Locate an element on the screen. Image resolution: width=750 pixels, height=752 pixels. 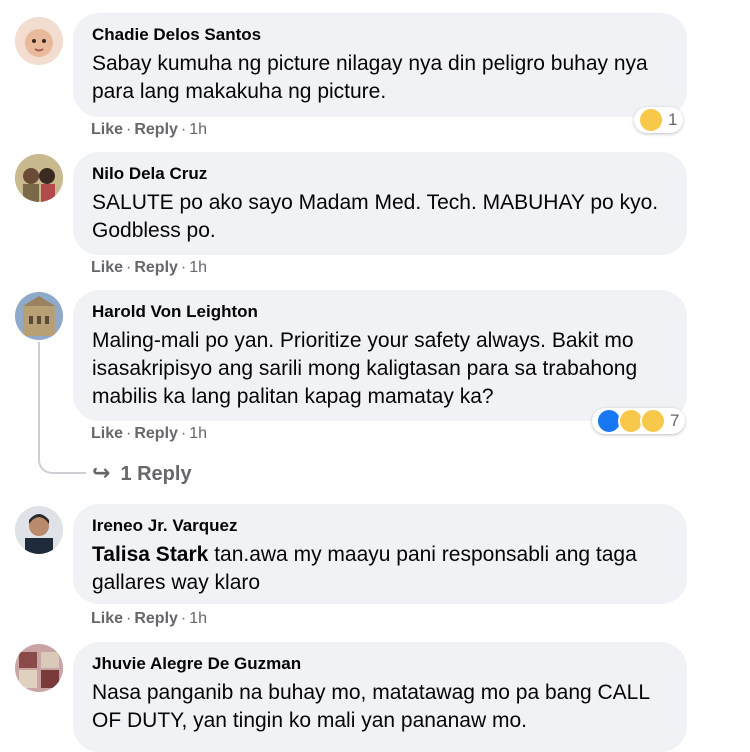
reaction-summary: 7 is located at coordinates (639, 421).